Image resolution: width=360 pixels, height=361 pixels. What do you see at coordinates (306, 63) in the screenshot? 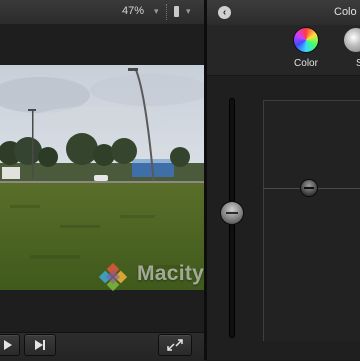
I see `tab-color-label: Color` at bounding box center [306, 63].